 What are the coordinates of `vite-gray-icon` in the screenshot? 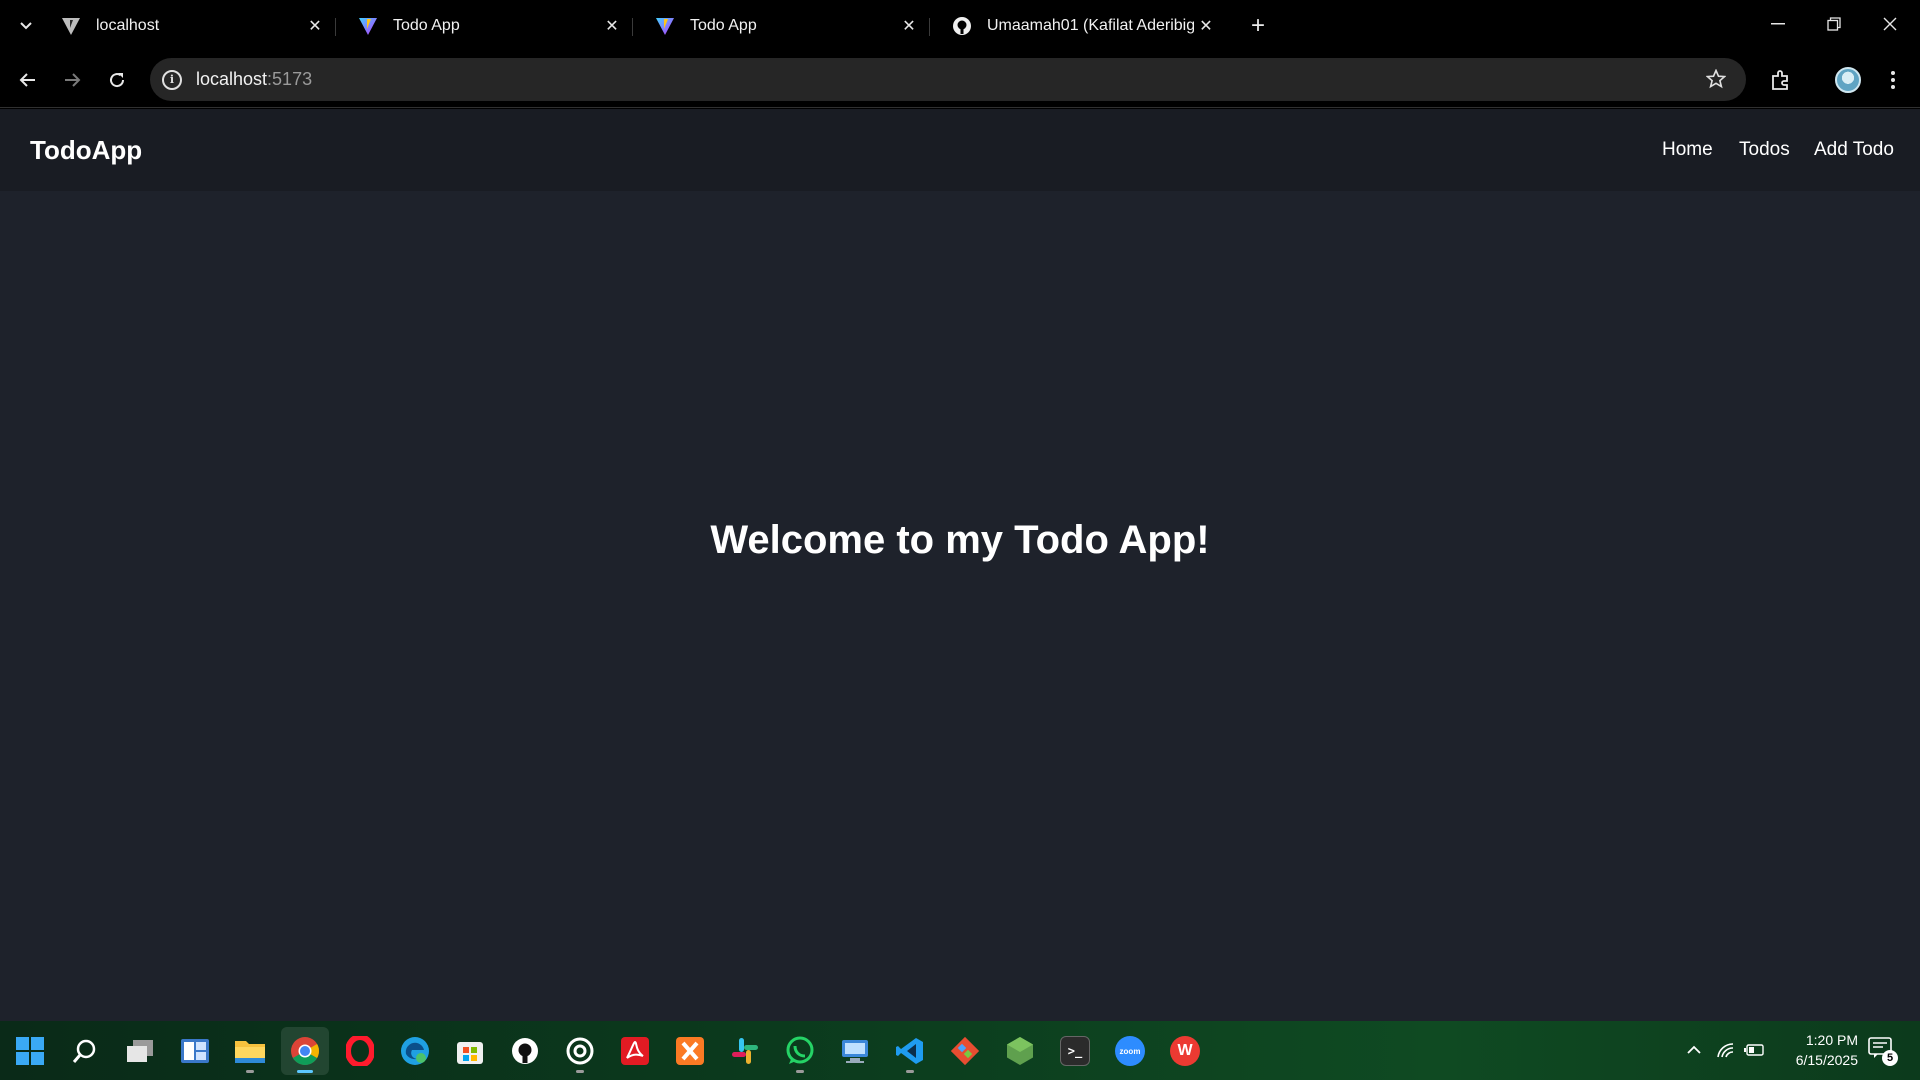 It's located at (71, 26).